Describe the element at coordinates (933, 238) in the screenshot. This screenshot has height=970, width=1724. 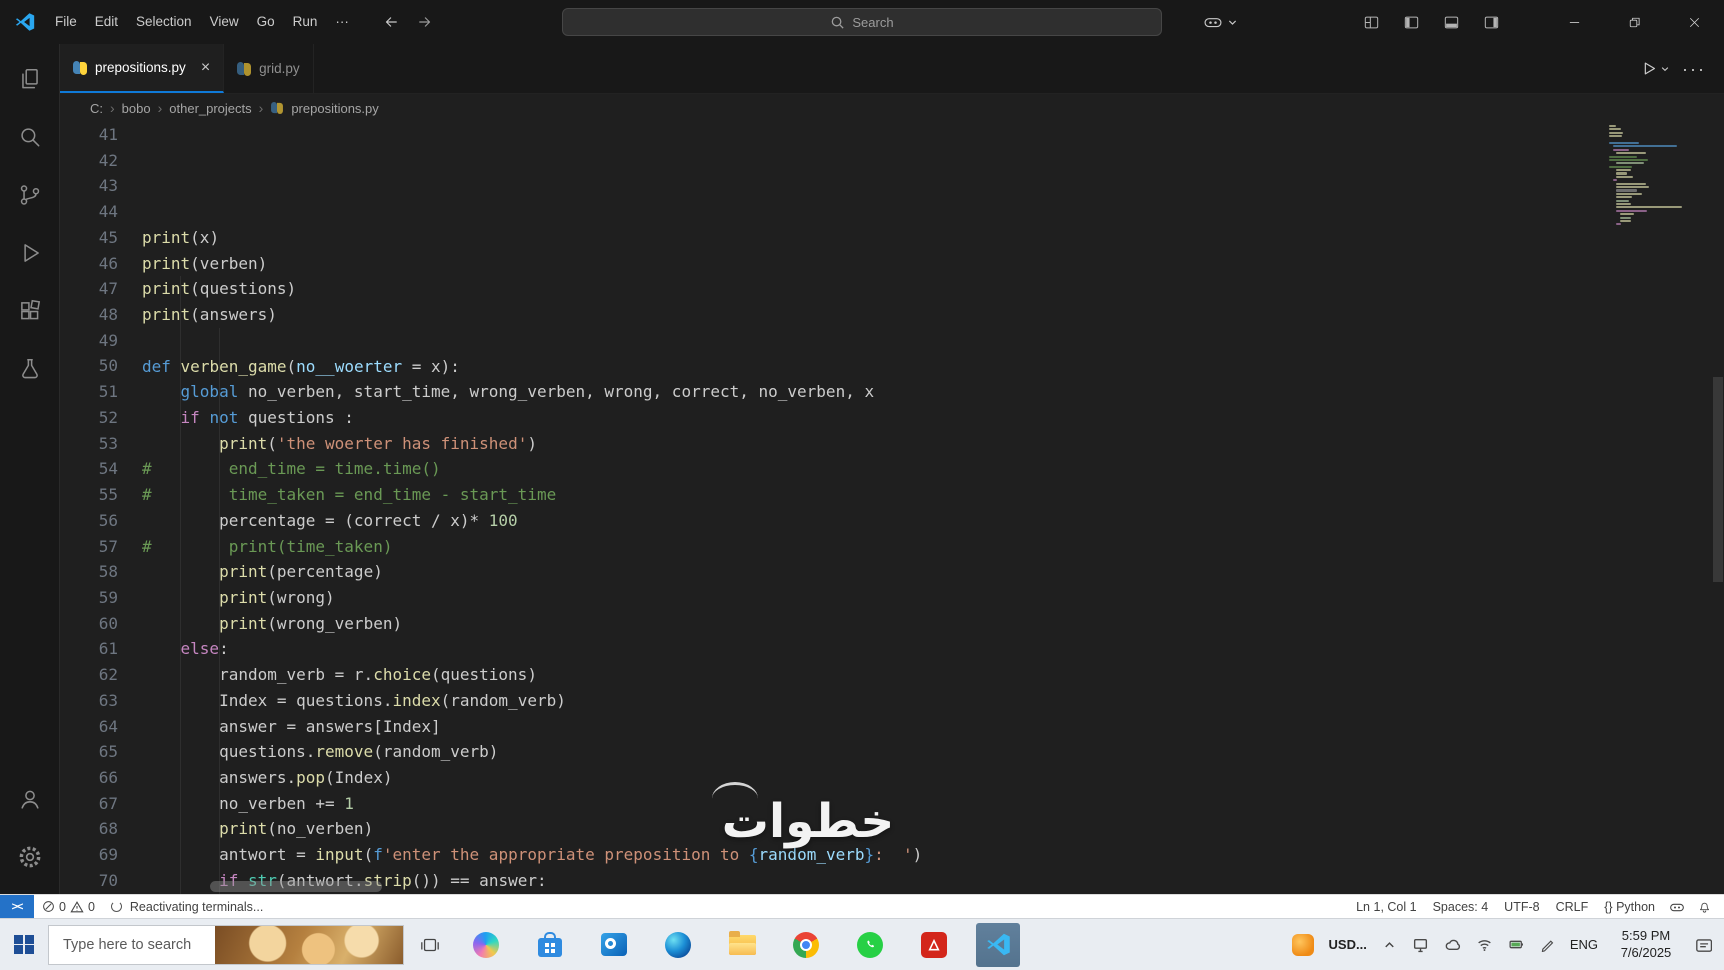
I see `code-line: print(x)` at that location.